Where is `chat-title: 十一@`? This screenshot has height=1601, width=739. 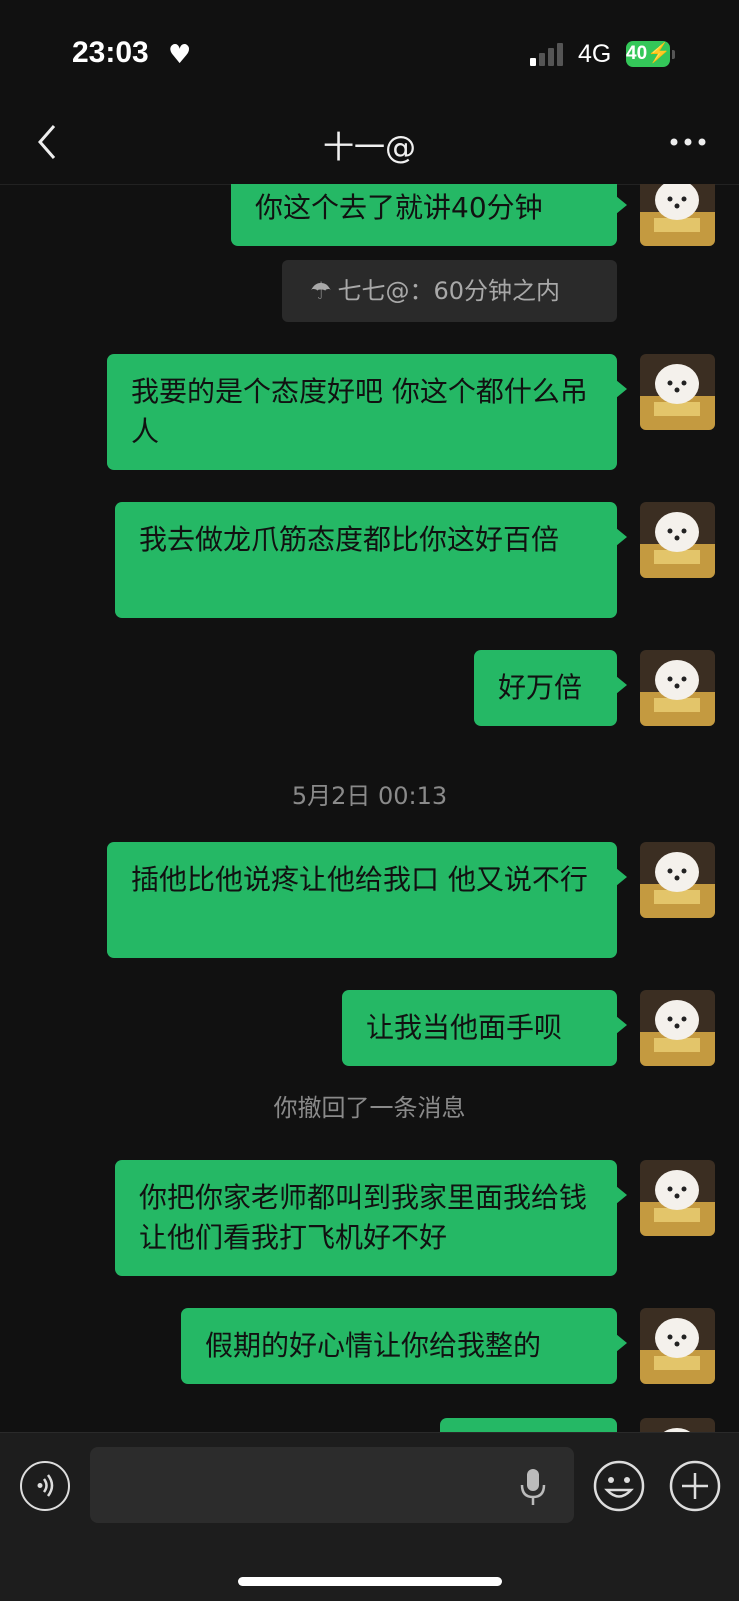
chat-title: 十一@ is located at coordinates (369, 148).